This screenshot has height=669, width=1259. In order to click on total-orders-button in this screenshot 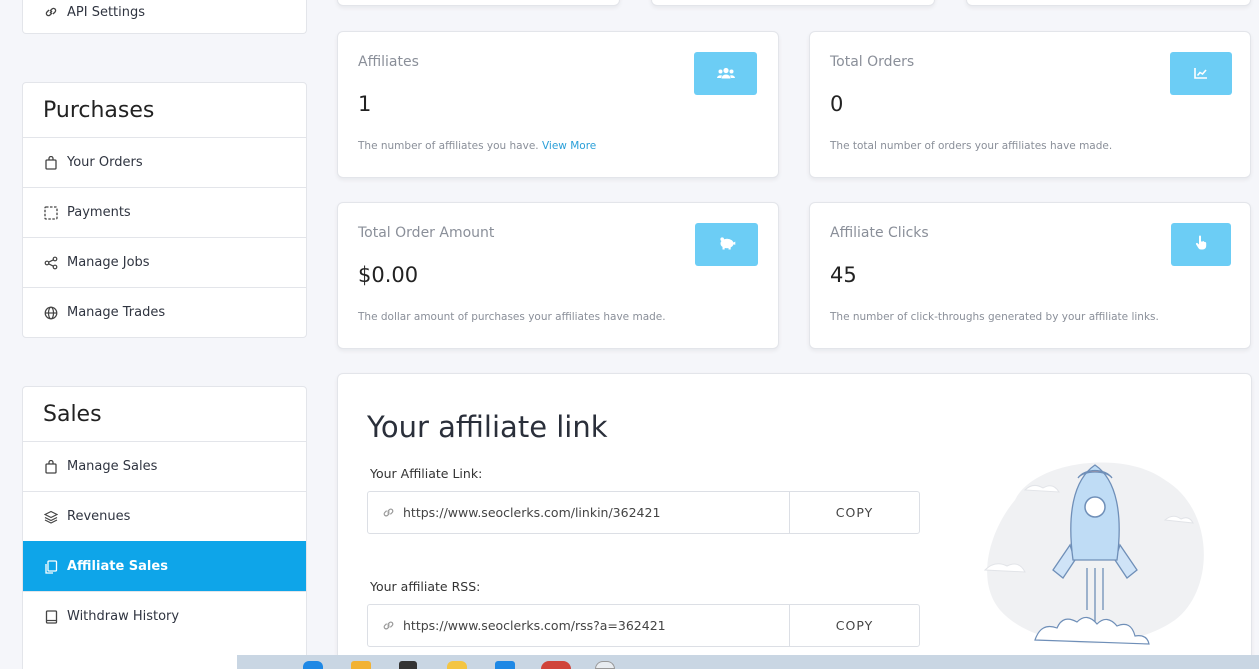, I will do `click(1201, 73)`.